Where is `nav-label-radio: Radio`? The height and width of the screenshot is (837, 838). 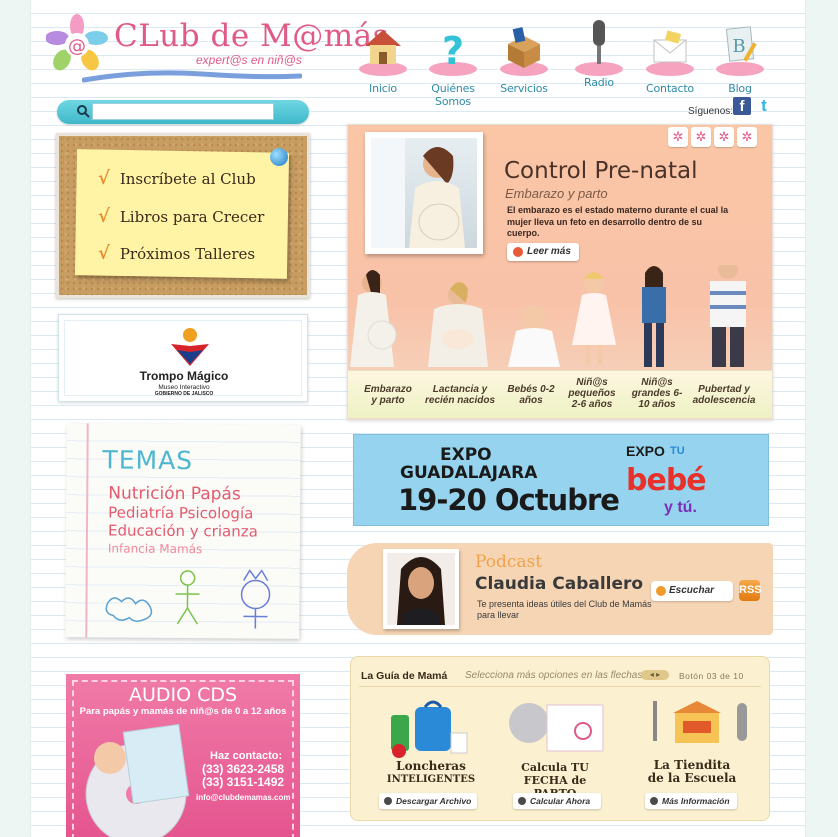 nav-label-radio: Radio is located at coordinates (599, 82).